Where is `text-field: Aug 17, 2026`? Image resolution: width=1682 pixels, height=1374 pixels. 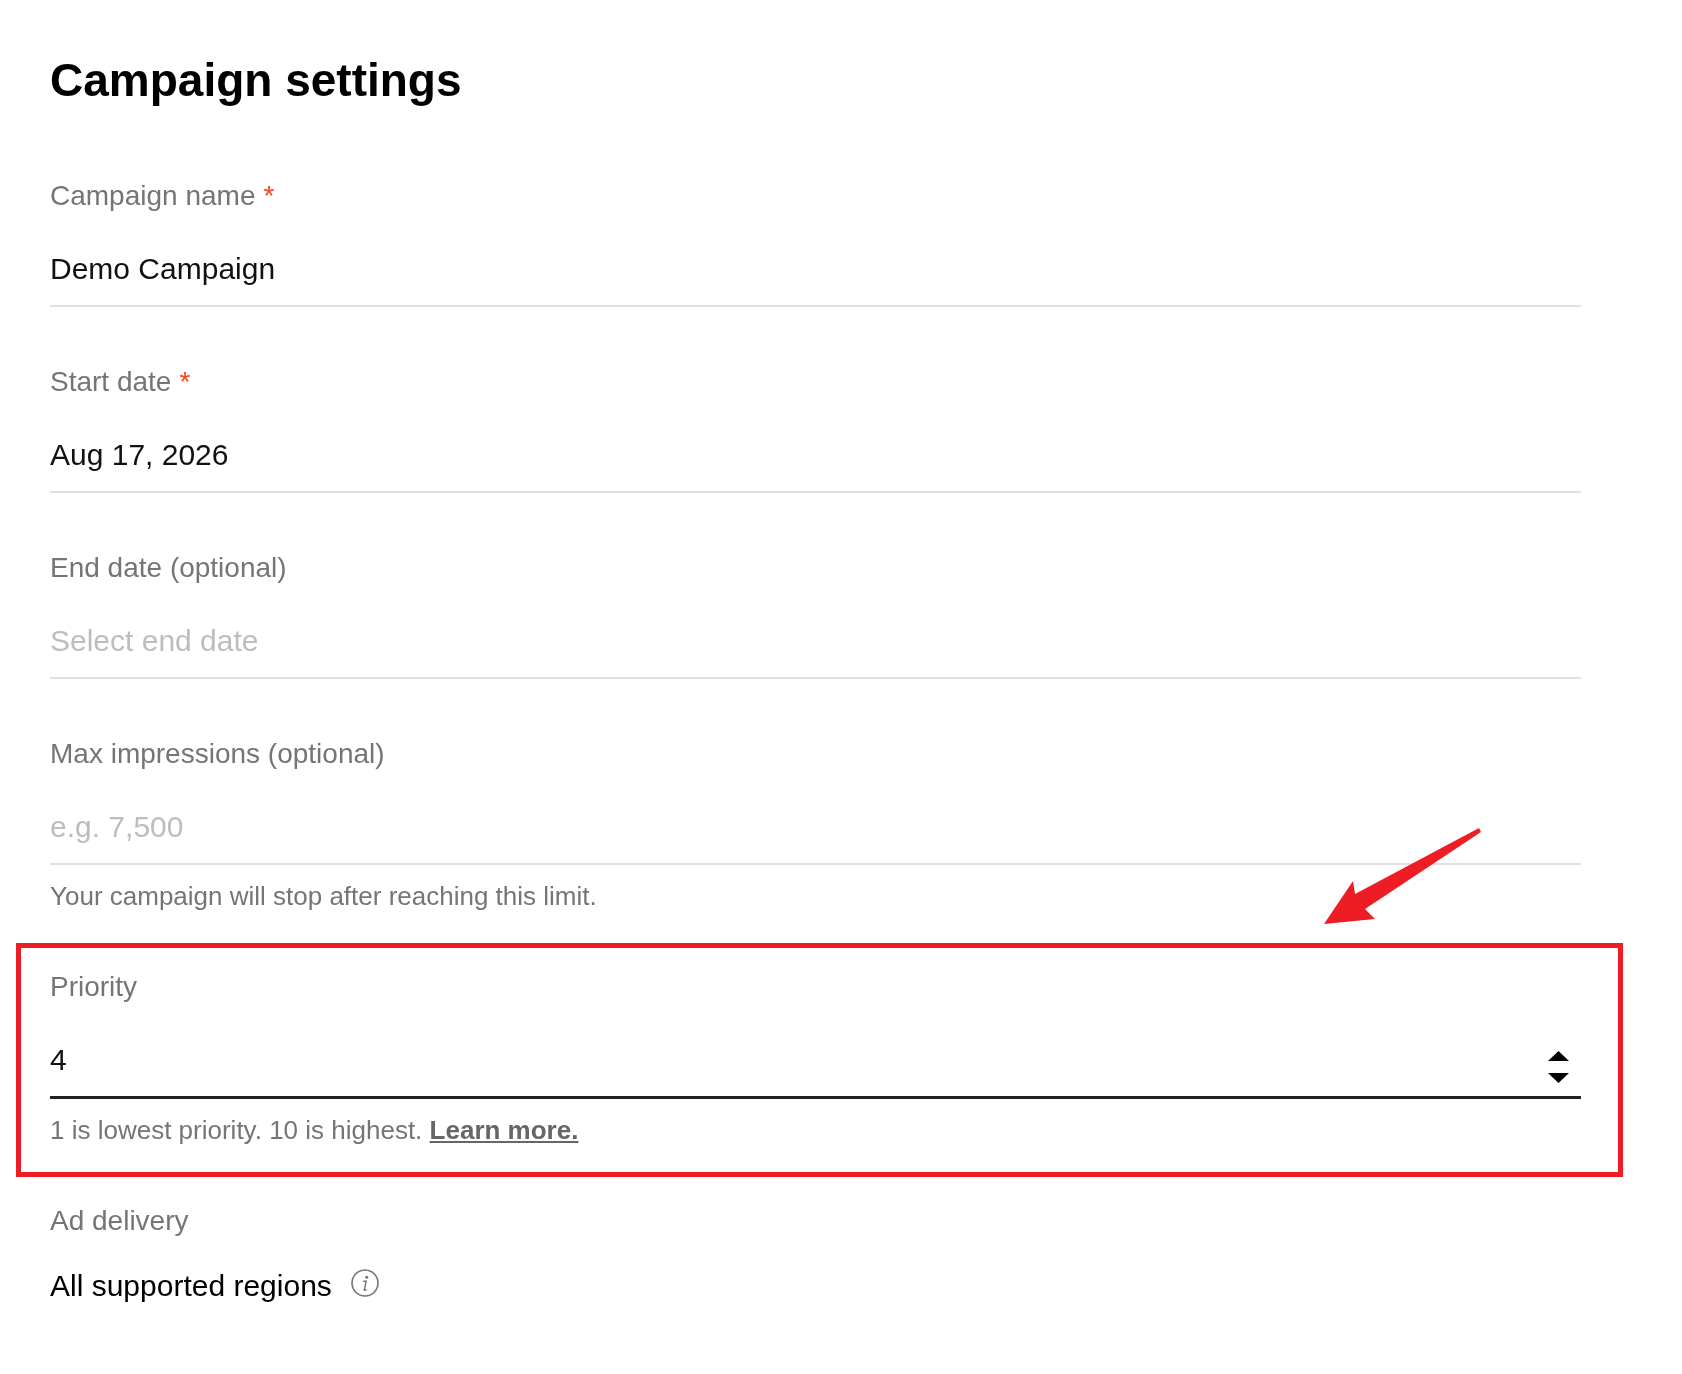 text-field: Aug 17, 2026 is located at coordinates (815, 464).